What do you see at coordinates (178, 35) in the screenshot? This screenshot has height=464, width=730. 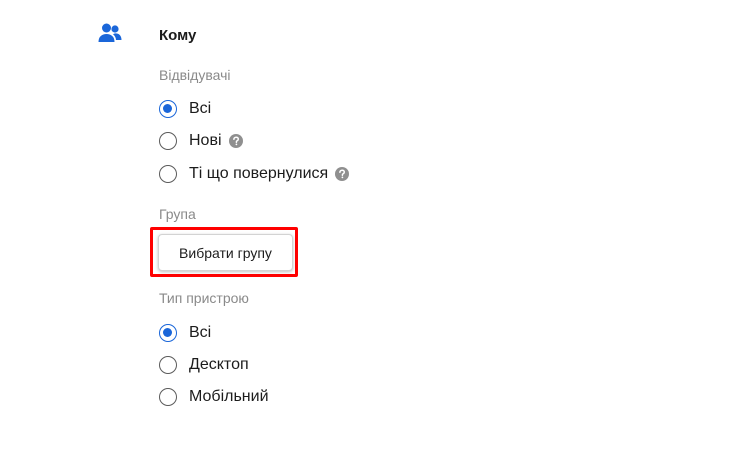 I see `section-title: Кому` at bounding box center [178, 35].